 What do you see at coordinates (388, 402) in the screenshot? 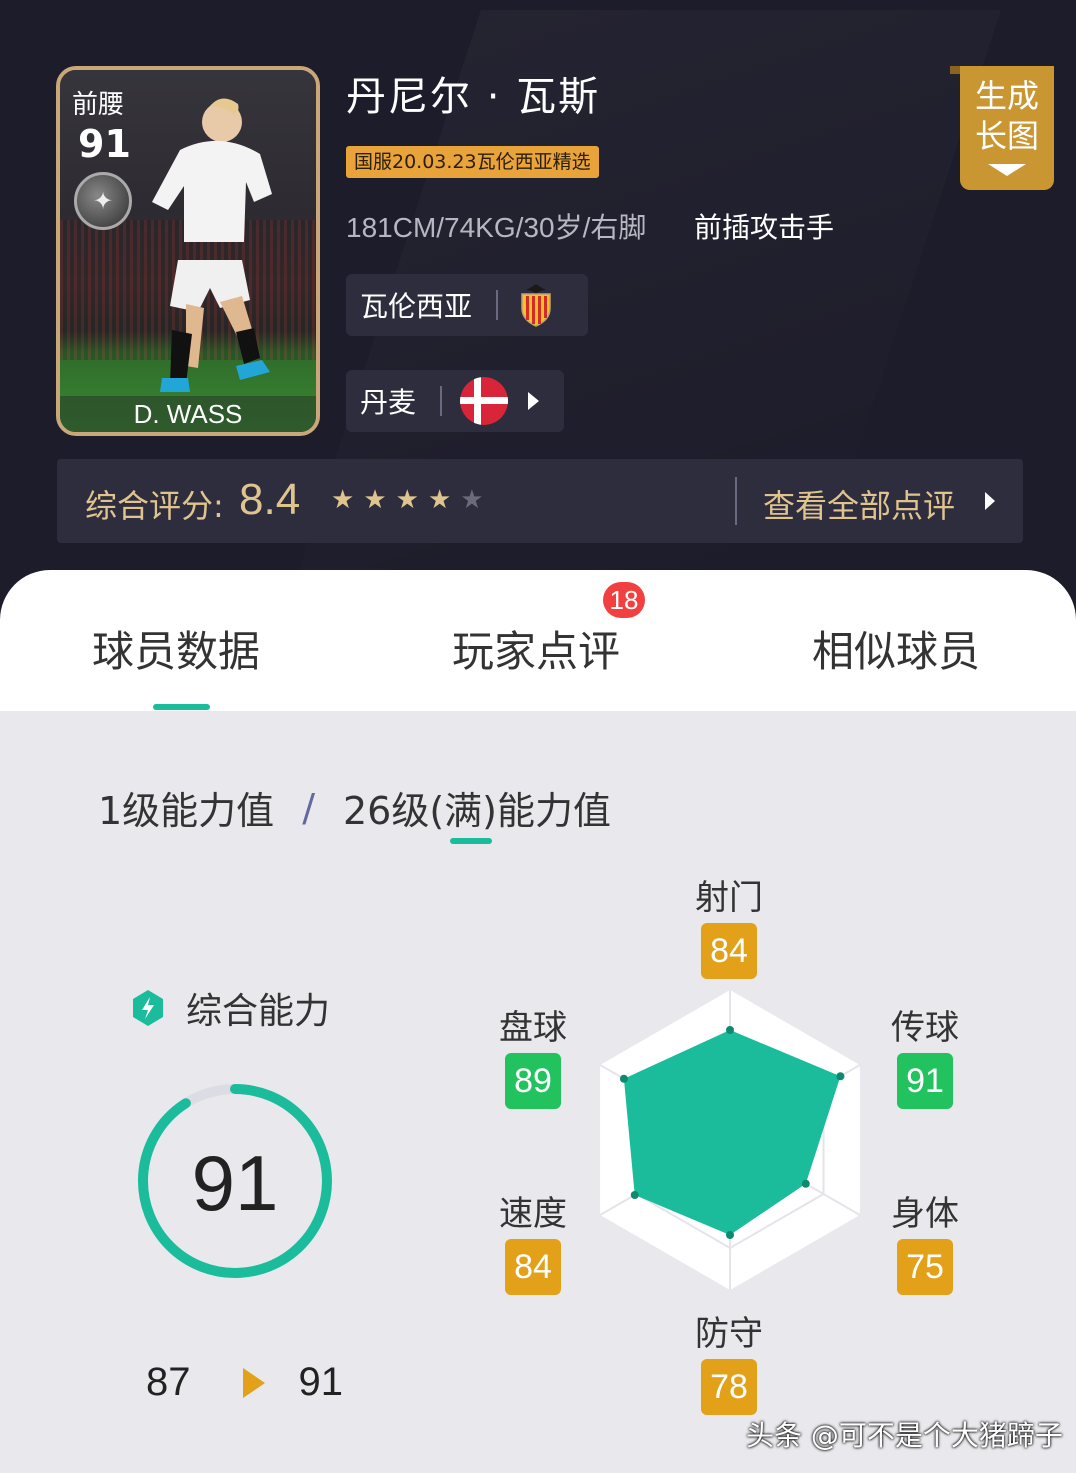
I see `nation-name: 丹麦` at bounding box center [388, 402].